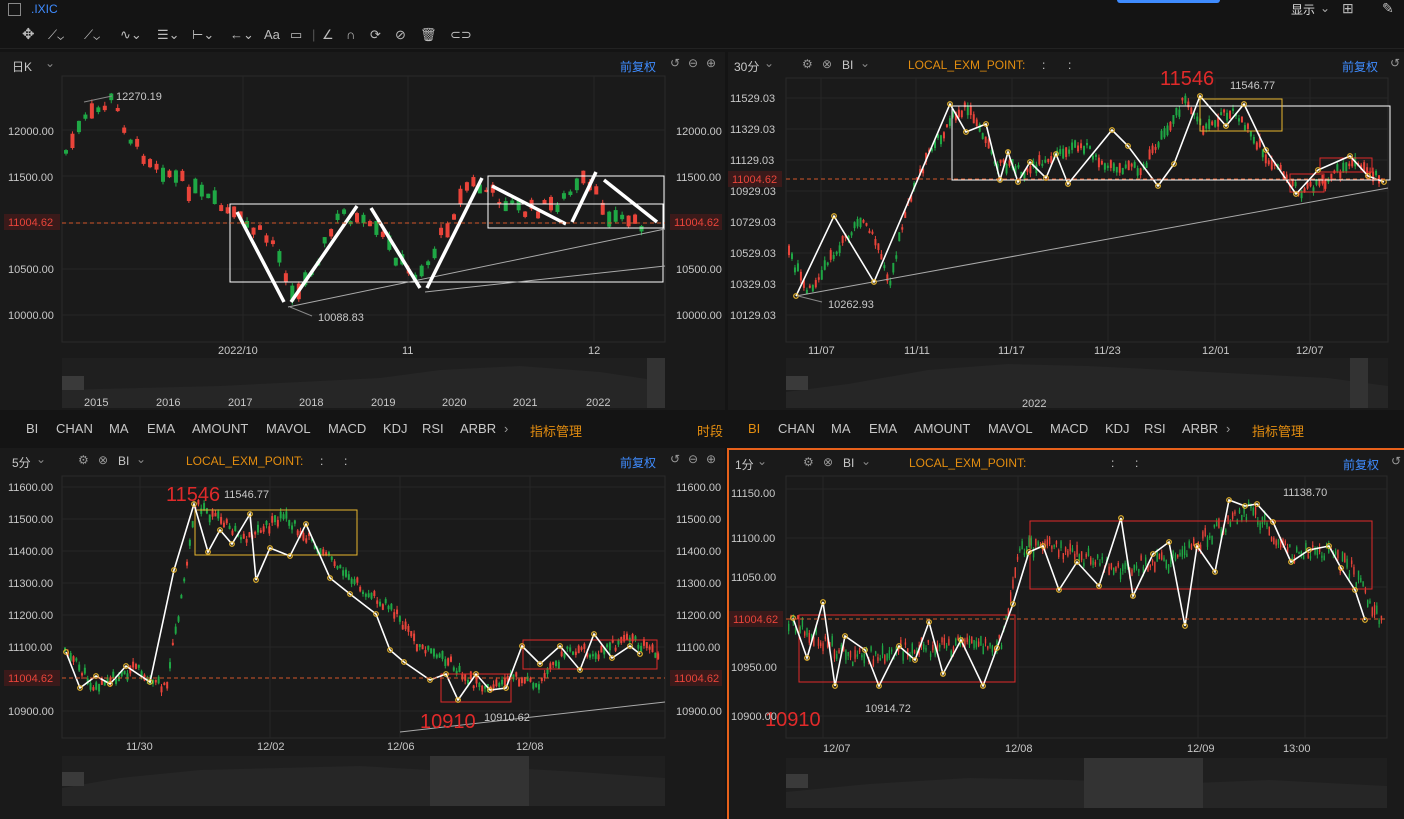 The width and height of the screenshot is (1404, 819). What do you see at coordinates (30, 584) in the screenshot?
I see `y-tick: 11300.00` at bounding box center [30, 584].